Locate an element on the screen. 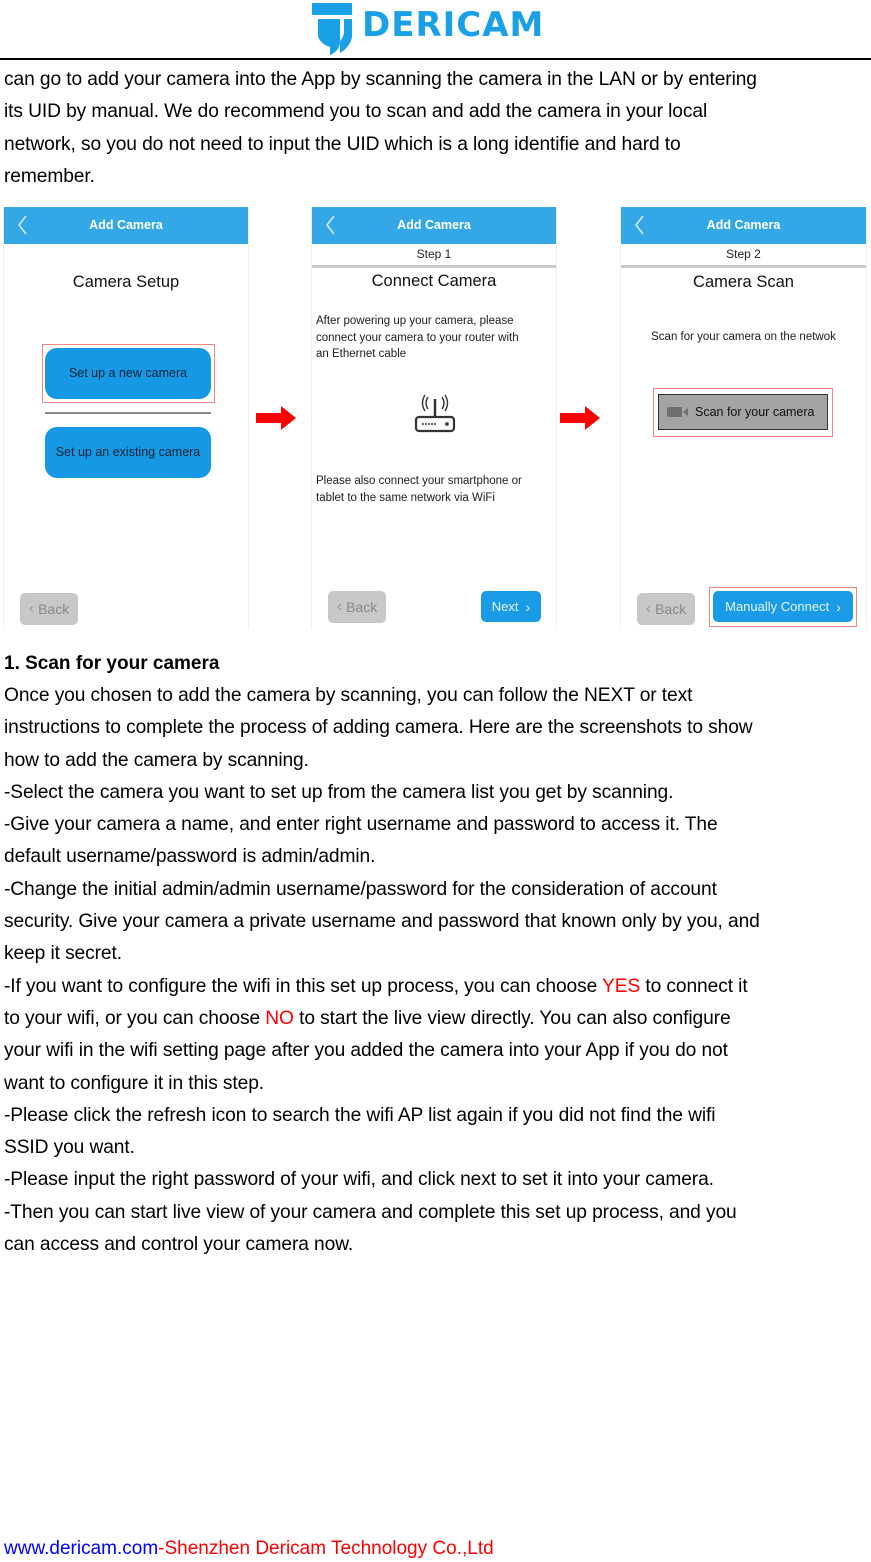  emphasis-option: NO is located at coordinates (279, 1018).